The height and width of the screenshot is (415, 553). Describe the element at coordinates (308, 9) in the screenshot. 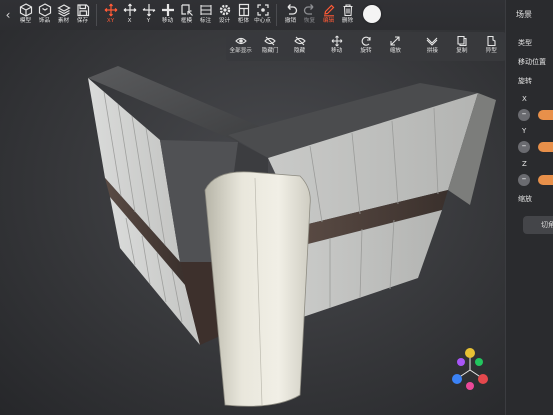

I see `redo-icon` at that location.